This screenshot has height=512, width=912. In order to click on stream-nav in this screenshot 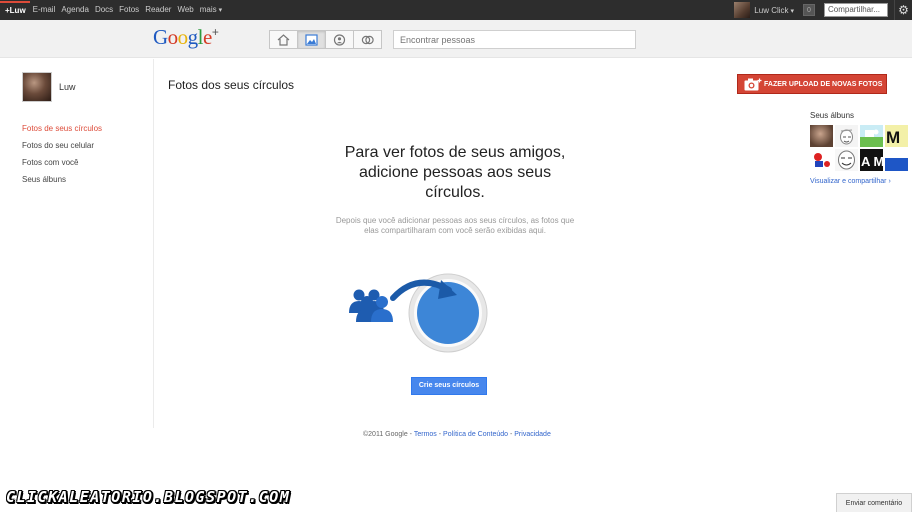, I will do `click(325, 39)`.